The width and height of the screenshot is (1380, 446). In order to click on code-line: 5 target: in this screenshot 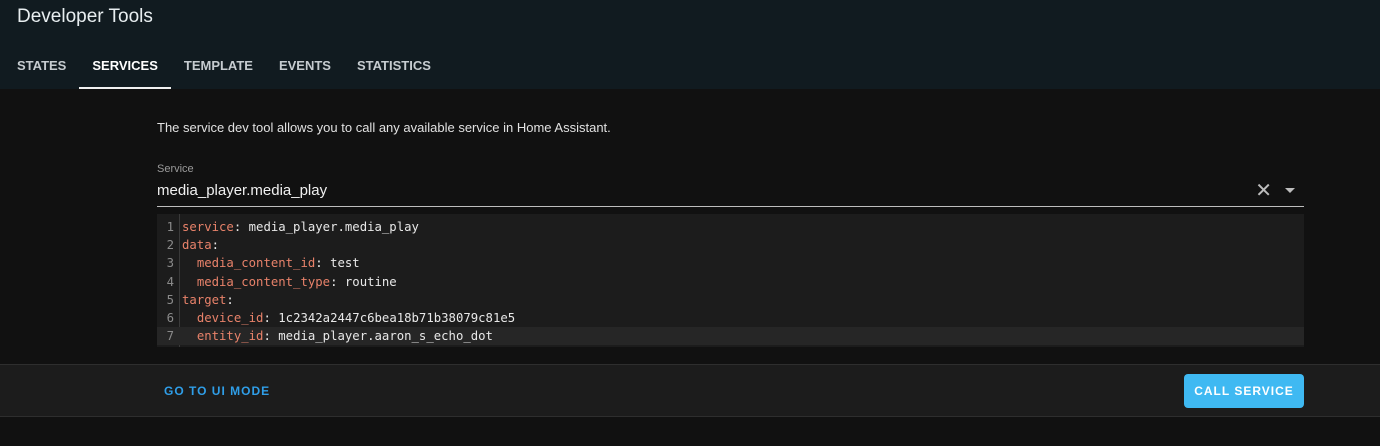, I will do `click(730, 300)`.